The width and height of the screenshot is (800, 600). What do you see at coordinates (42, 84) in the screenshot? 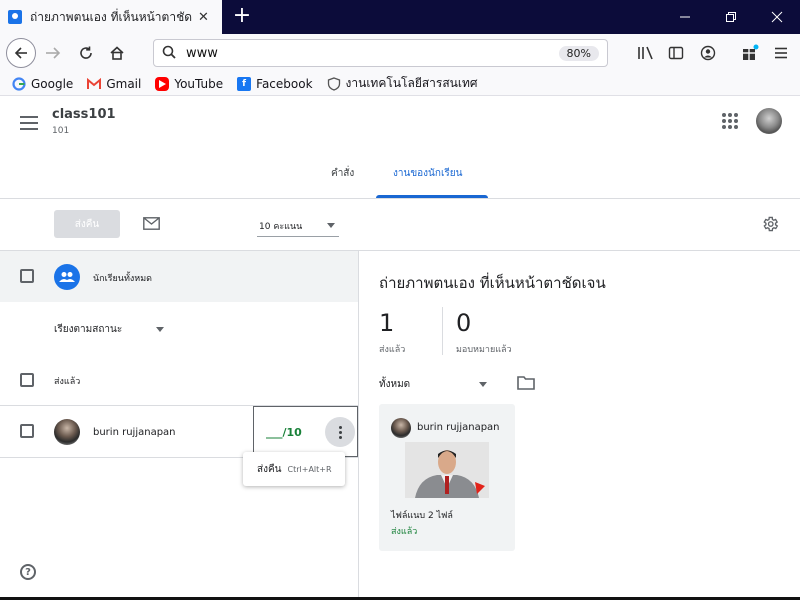
I see `bookmark-google: Google` at bounding box center [42, 84].